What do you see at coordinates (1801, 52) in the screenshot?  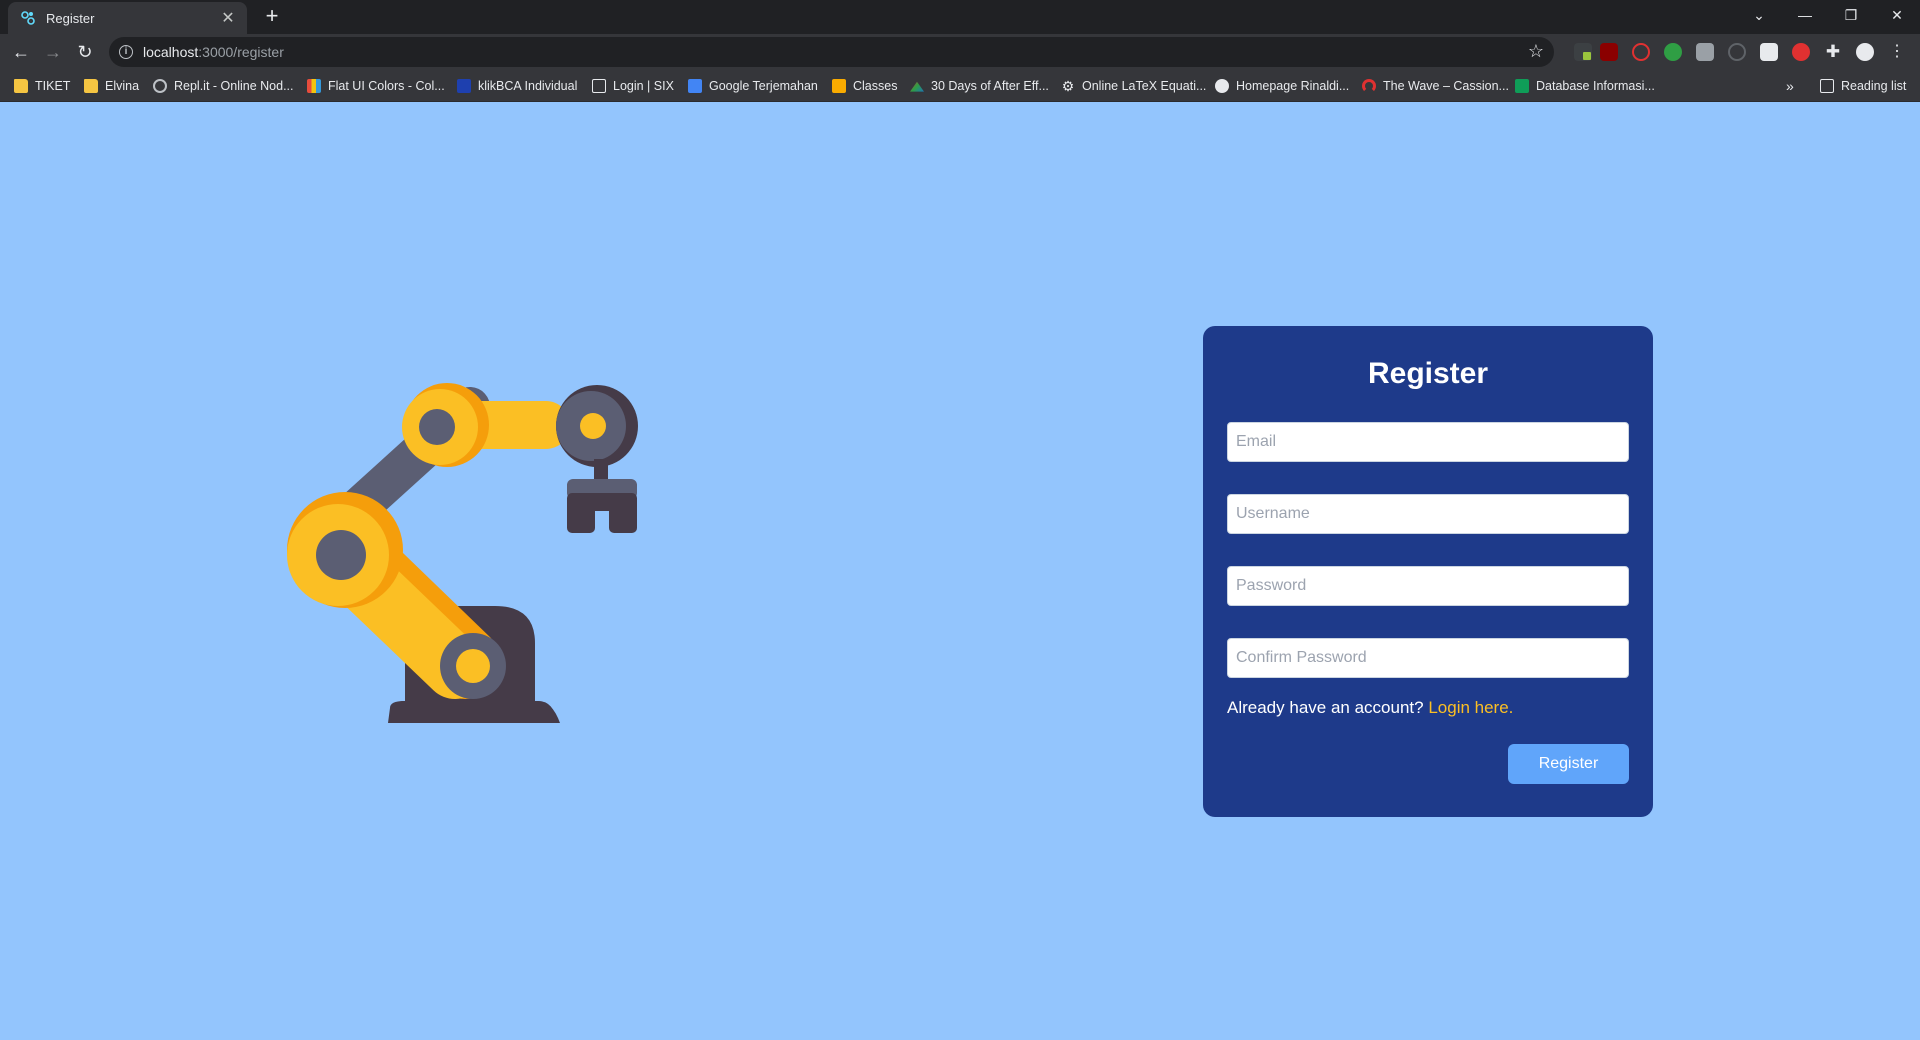 I see `extension-red-icon` at bounding box center [1801, 52].